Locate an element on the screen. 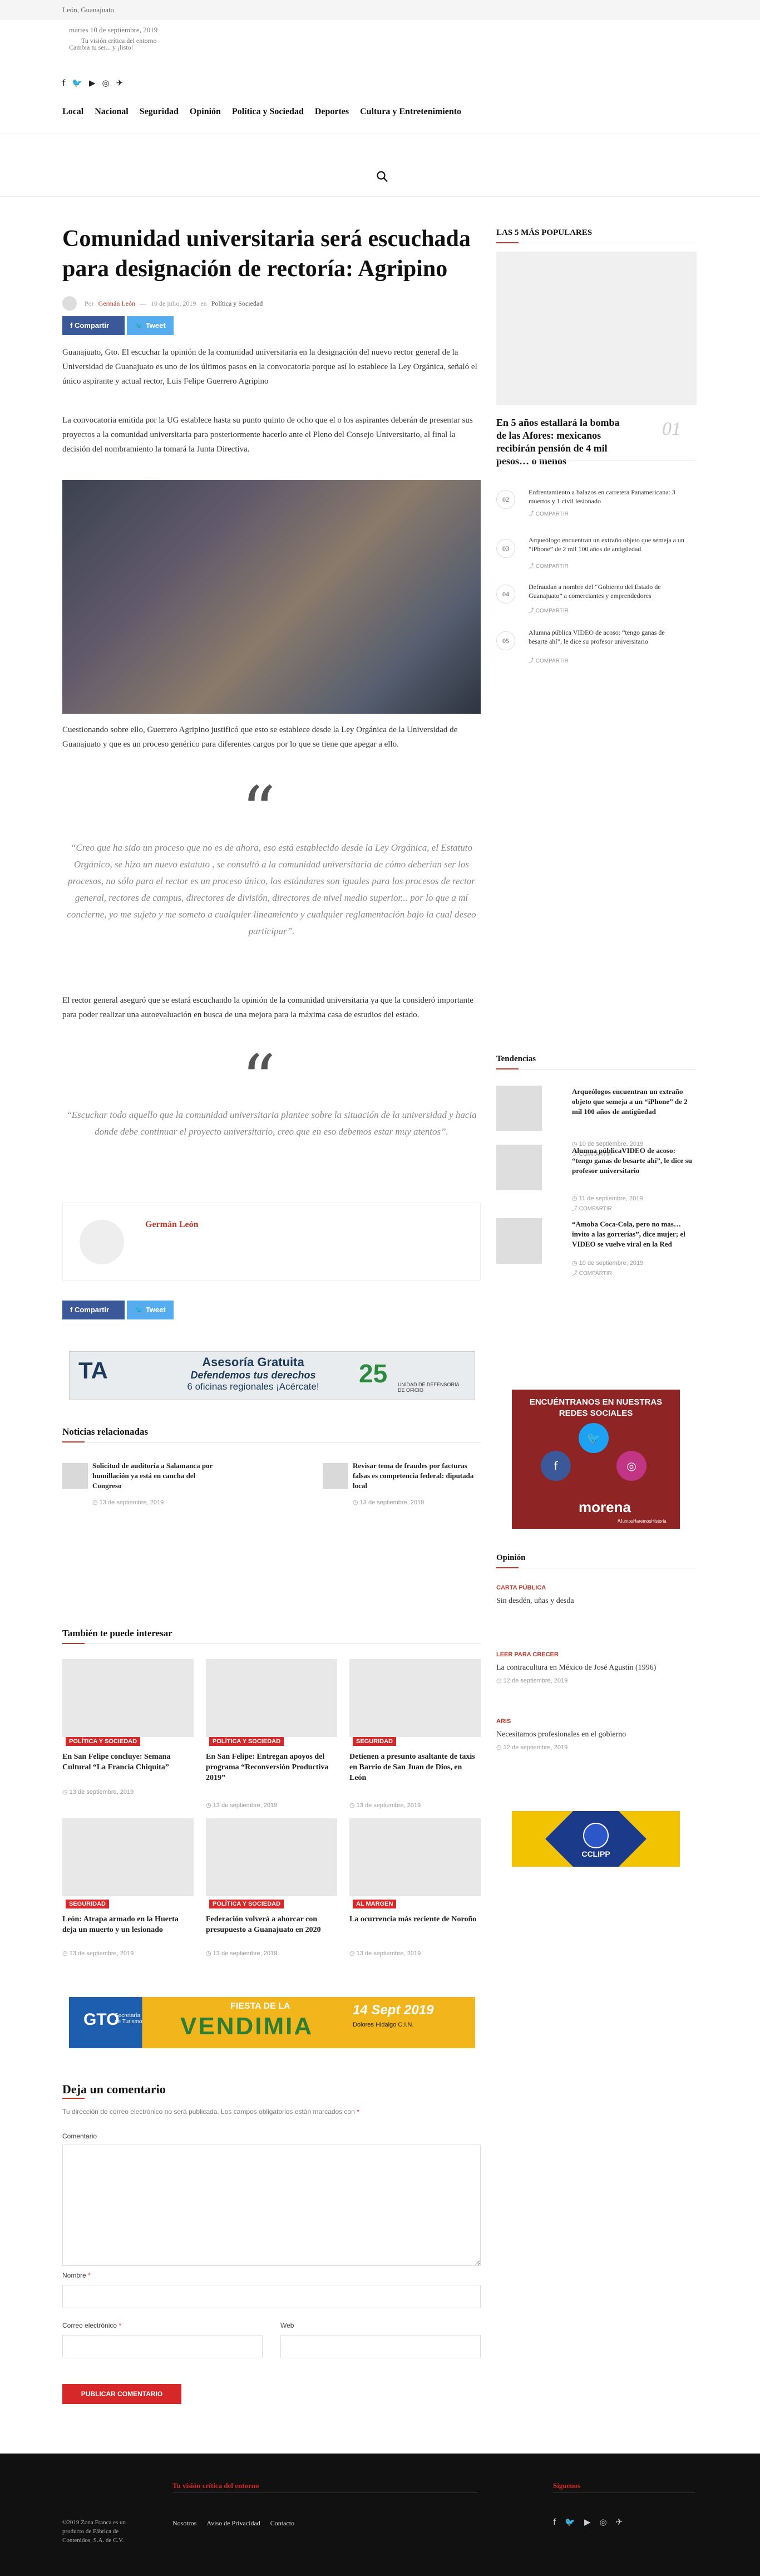 Image resolution: width=760 pixels, height=2576 pixels. nav-item-seguridad: Seguridad is located at coordinates (159, 112).